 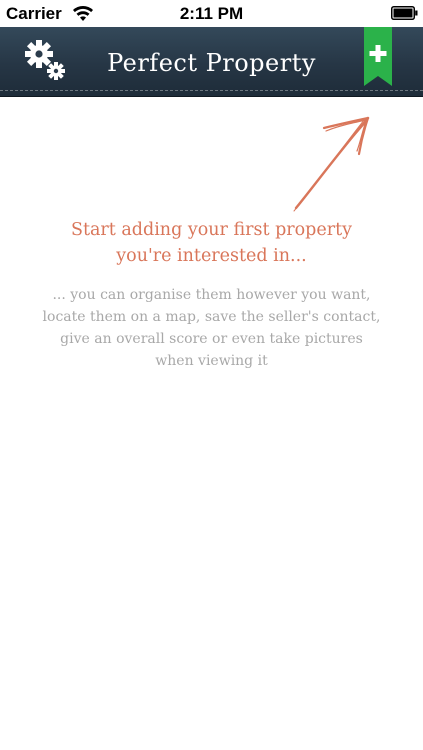 I want to click on battery-icon, so click(x=404, y=13).